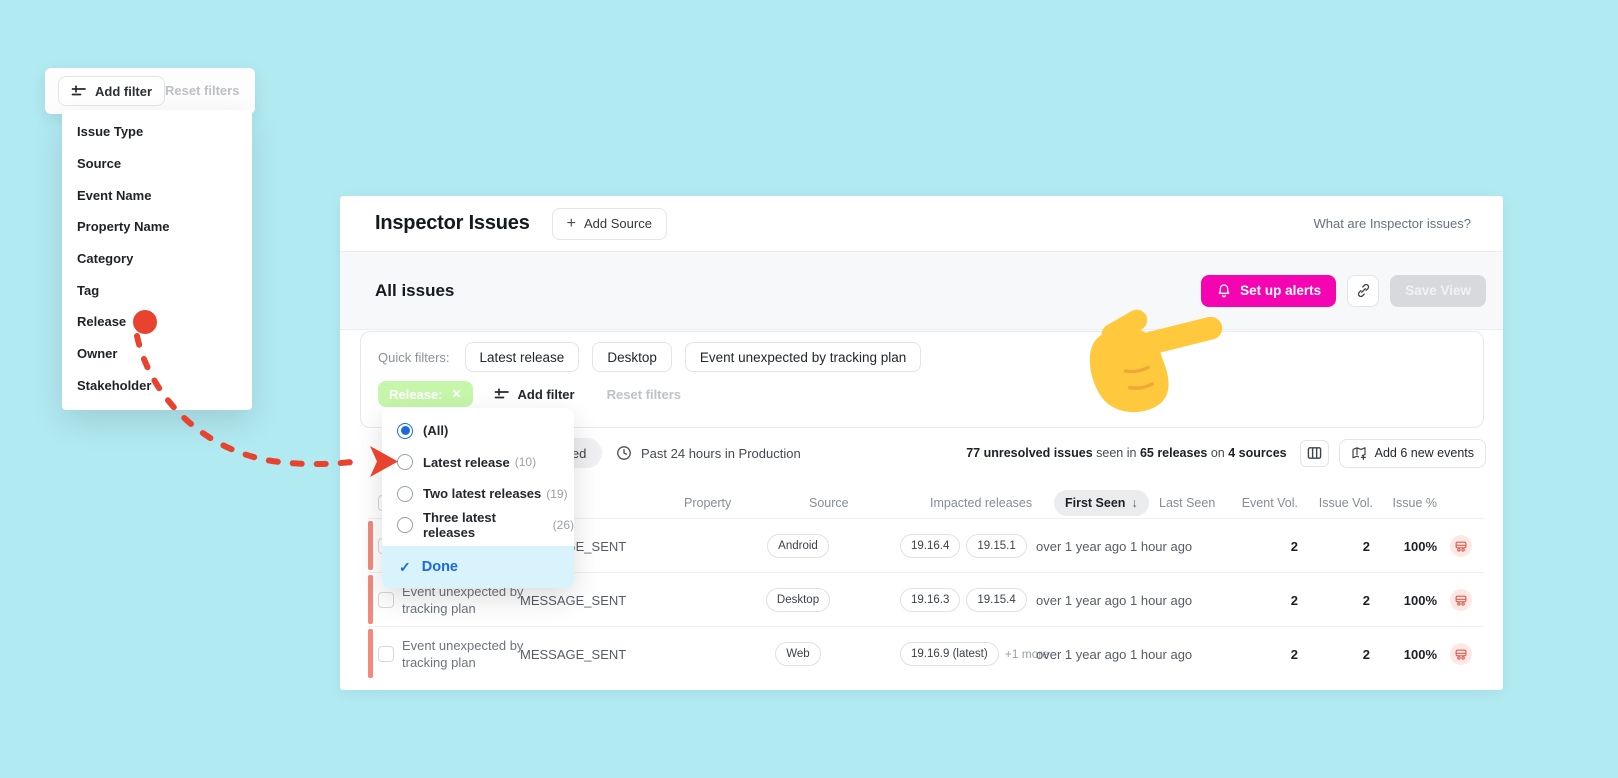  What do you see at coordinates (571, 223) in the screenshot?
I see `plus-icon: +` at bounding box center [571, 223].